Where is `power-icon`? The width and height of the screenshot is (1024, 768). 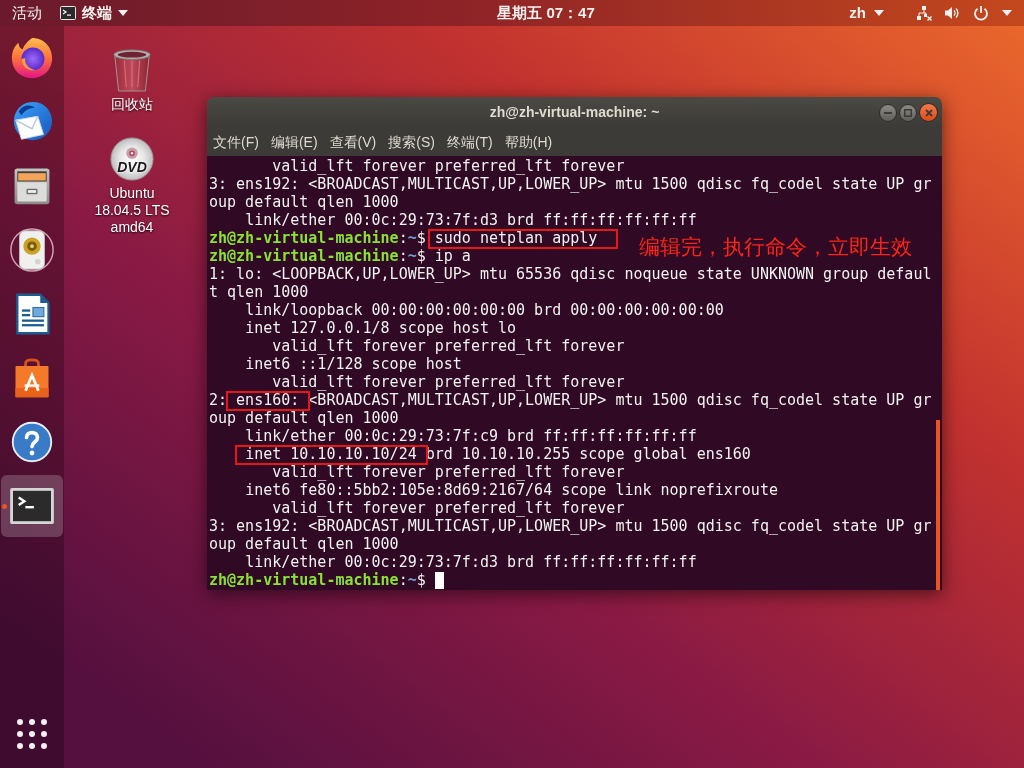
power-icon is located at coordinates (981, 13).